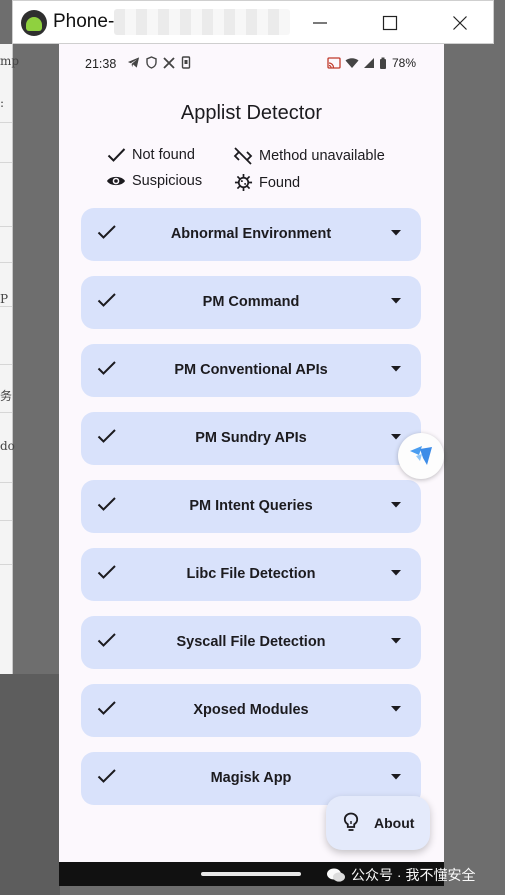  Describe the element at coordinates (251, 113) in the screenshot. I see `page-title: Applist Detector` at that location.